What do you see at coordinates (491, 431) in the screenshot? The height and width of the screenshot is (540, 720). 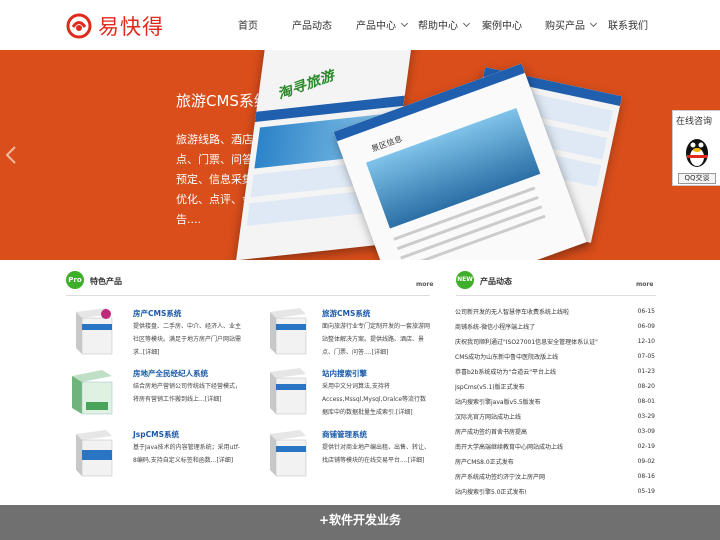 I see `news-title: 房产成功签约首舍书房提高` at bounding box center [491, 431].